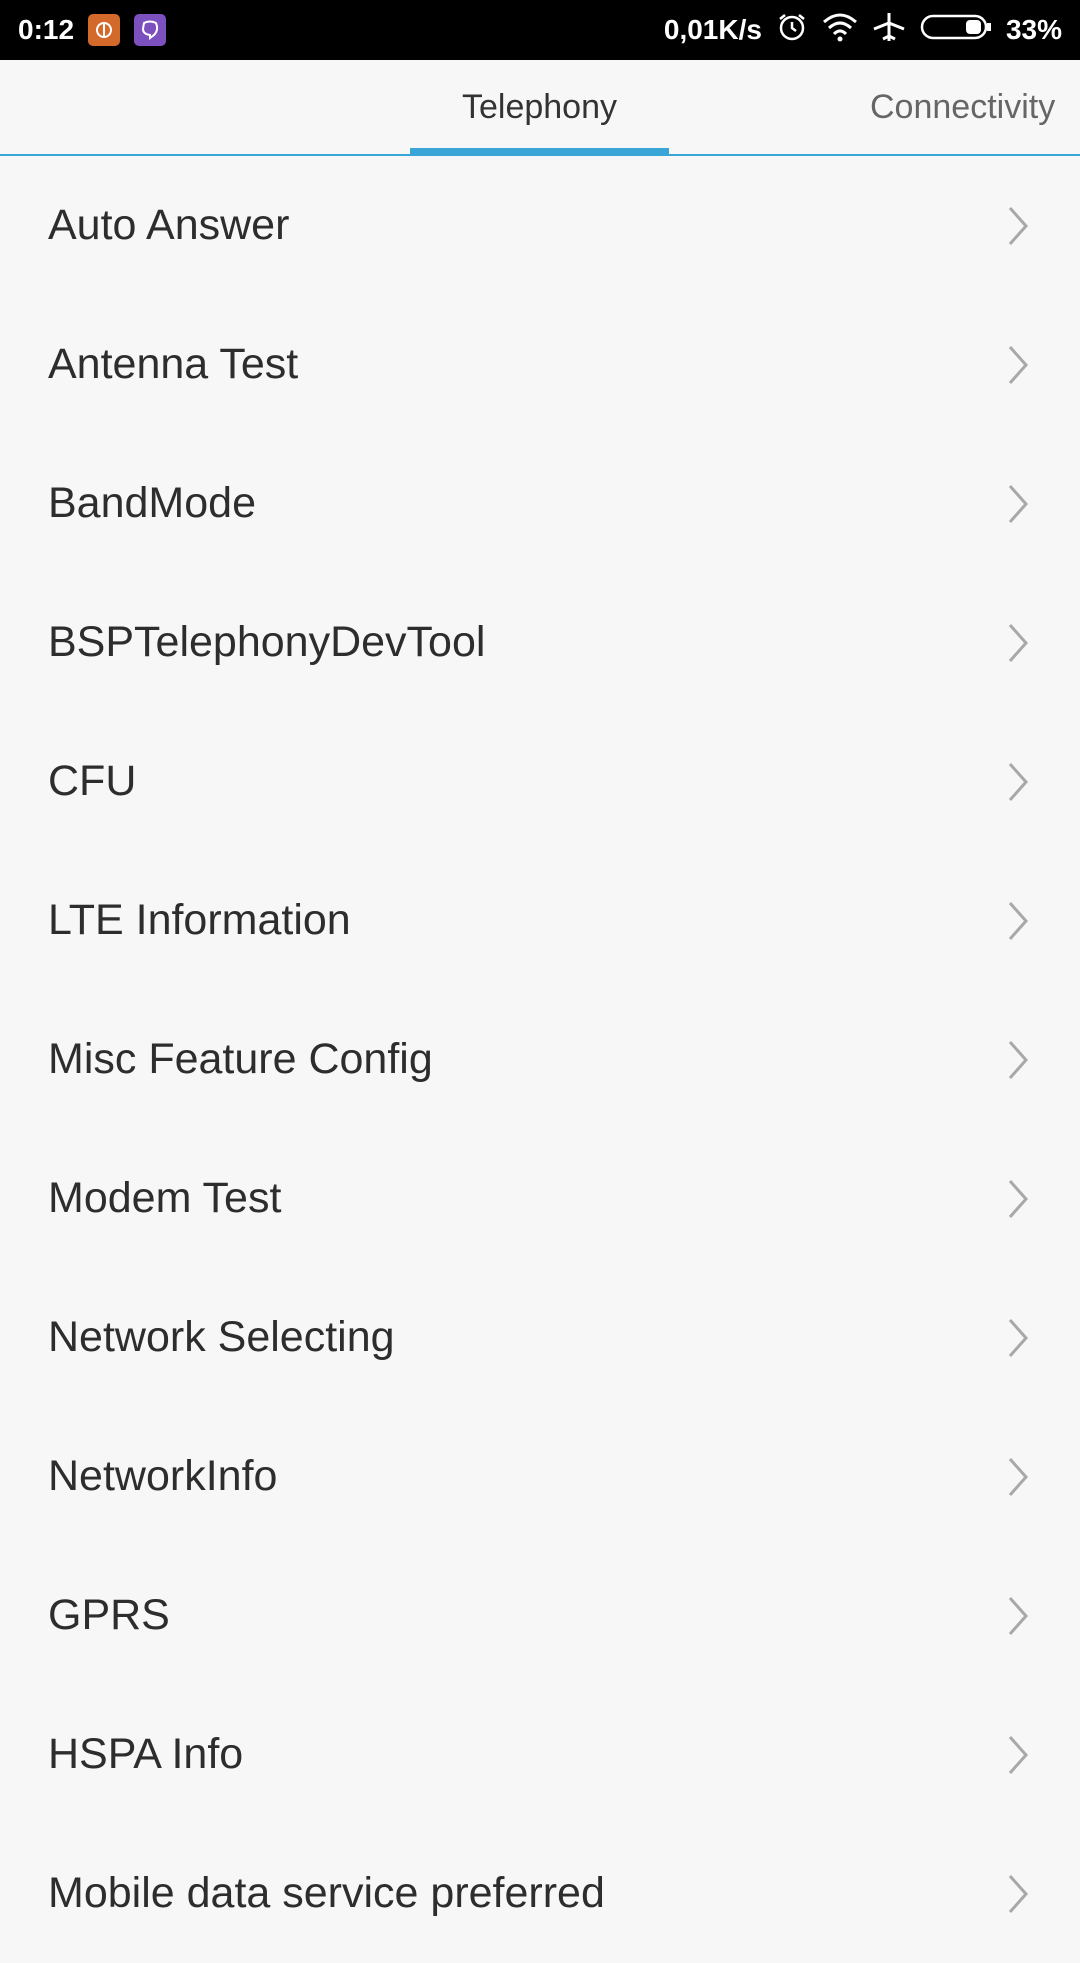 This screenshot has width=1080, height=1963. I want to click on notification-app-icon, so click(104, 30).